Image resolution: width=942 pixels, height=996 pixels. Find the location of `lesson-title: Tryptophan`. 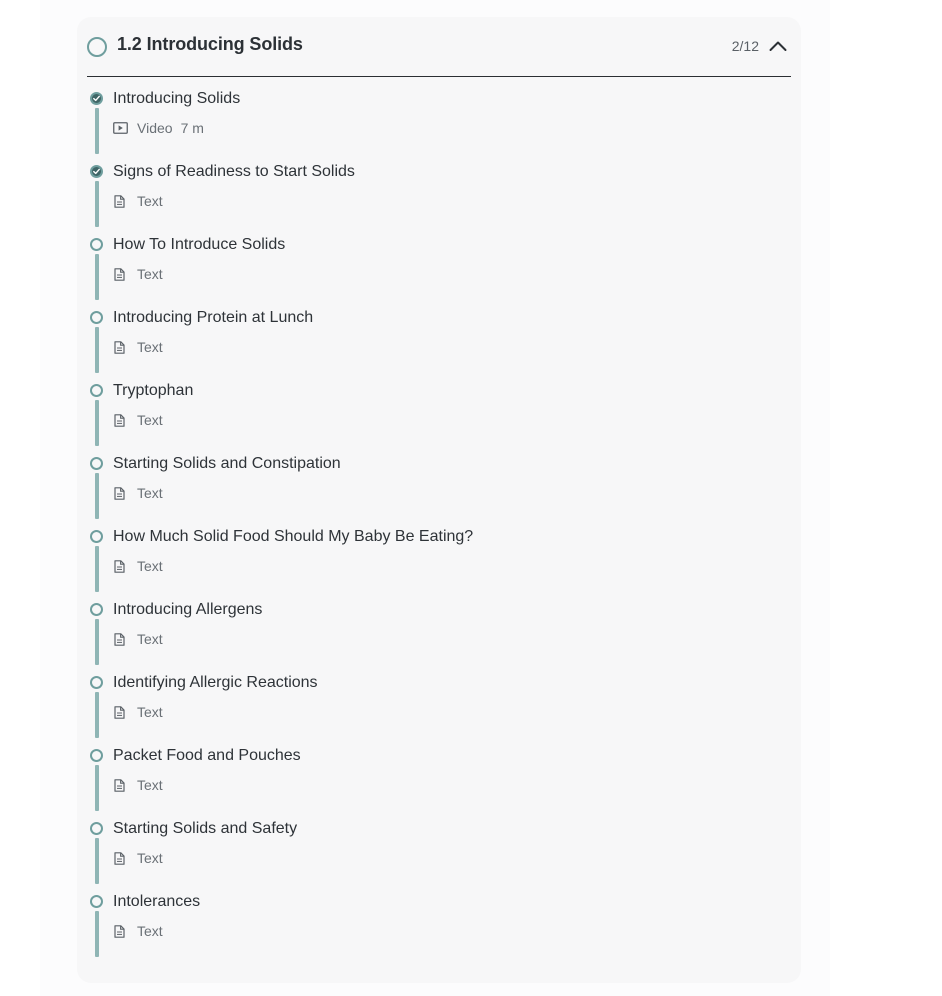

lesson-title: Tryptophan is located at coordinates (153, 390).